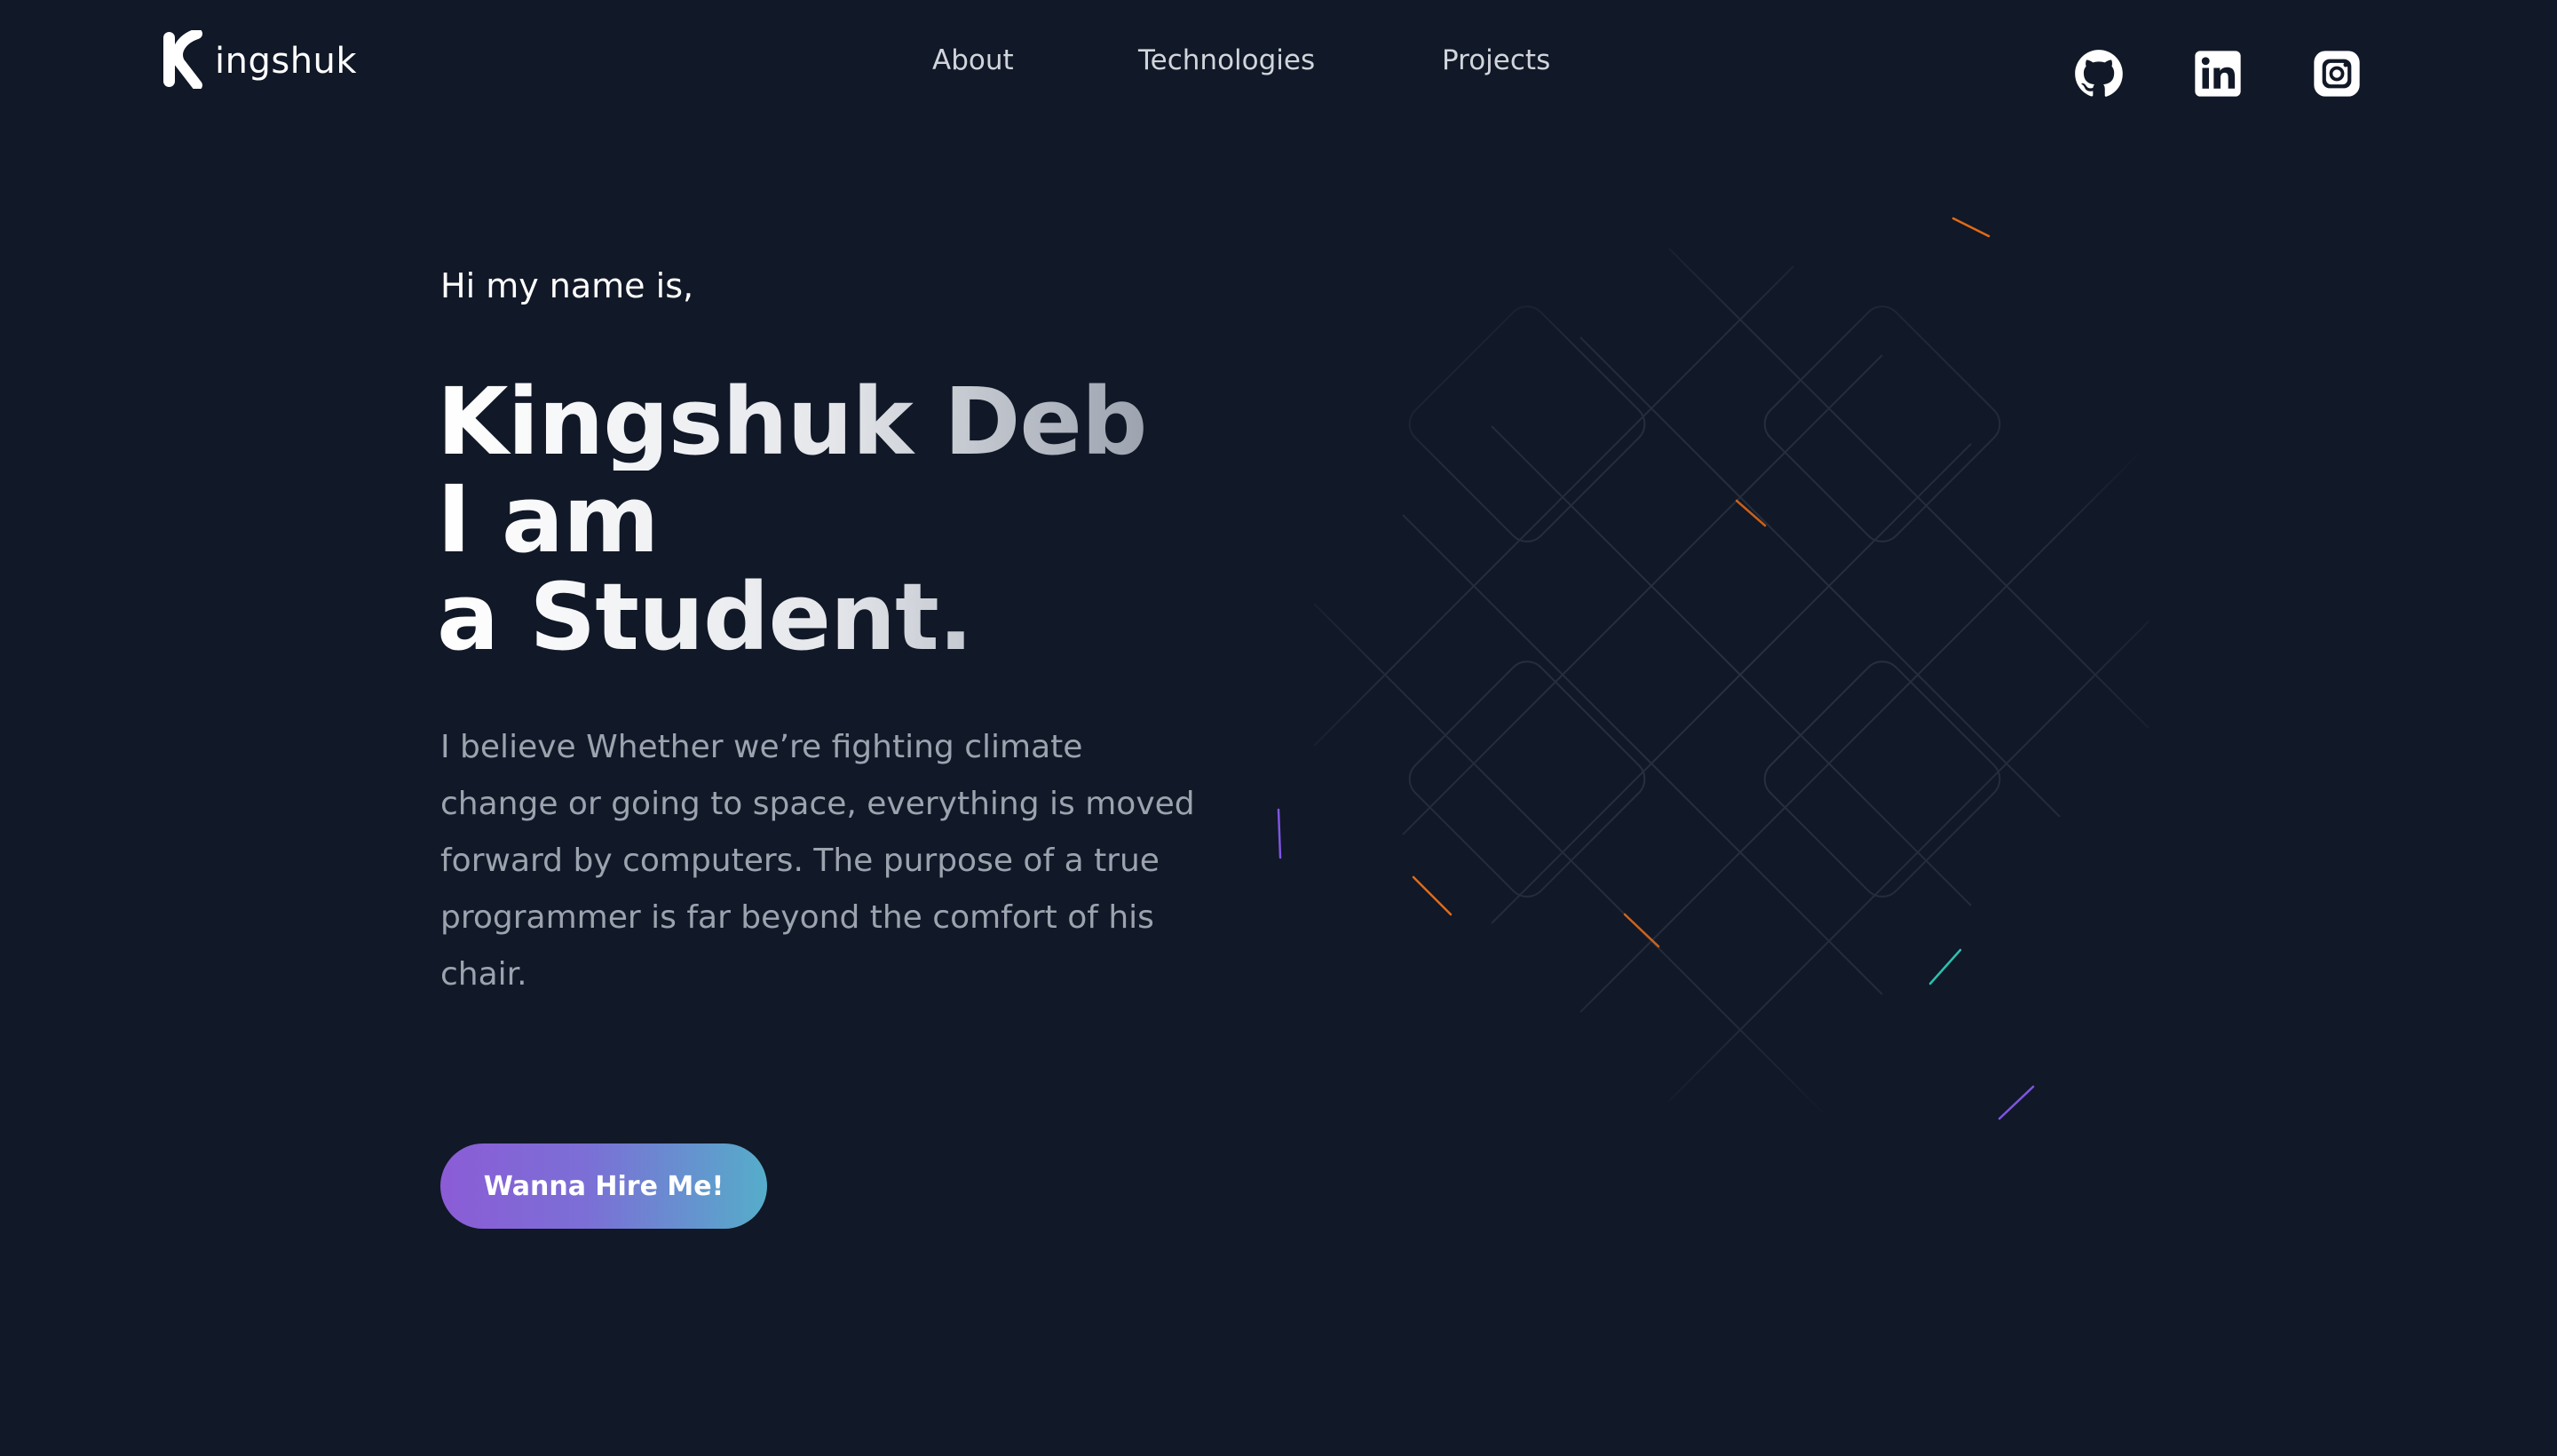 The image size is (2557, 1456). I want to click on hero-headline: Kingshuk Deb I am a Student., so click(792, 517).